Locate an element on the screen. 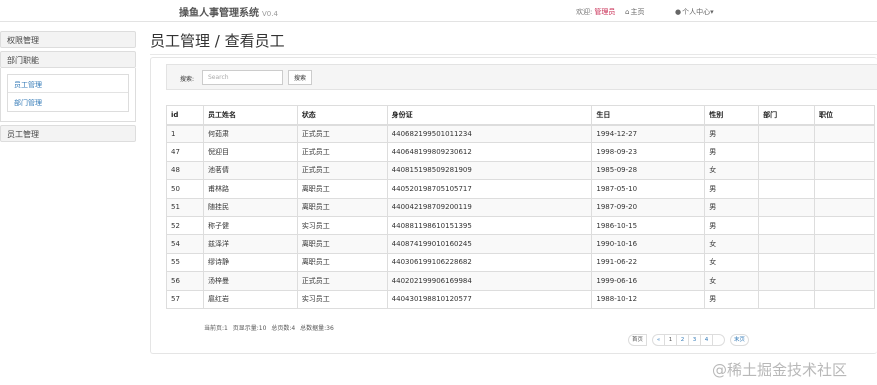  pagination-first: 首页 is located at coordinates (638, 340).